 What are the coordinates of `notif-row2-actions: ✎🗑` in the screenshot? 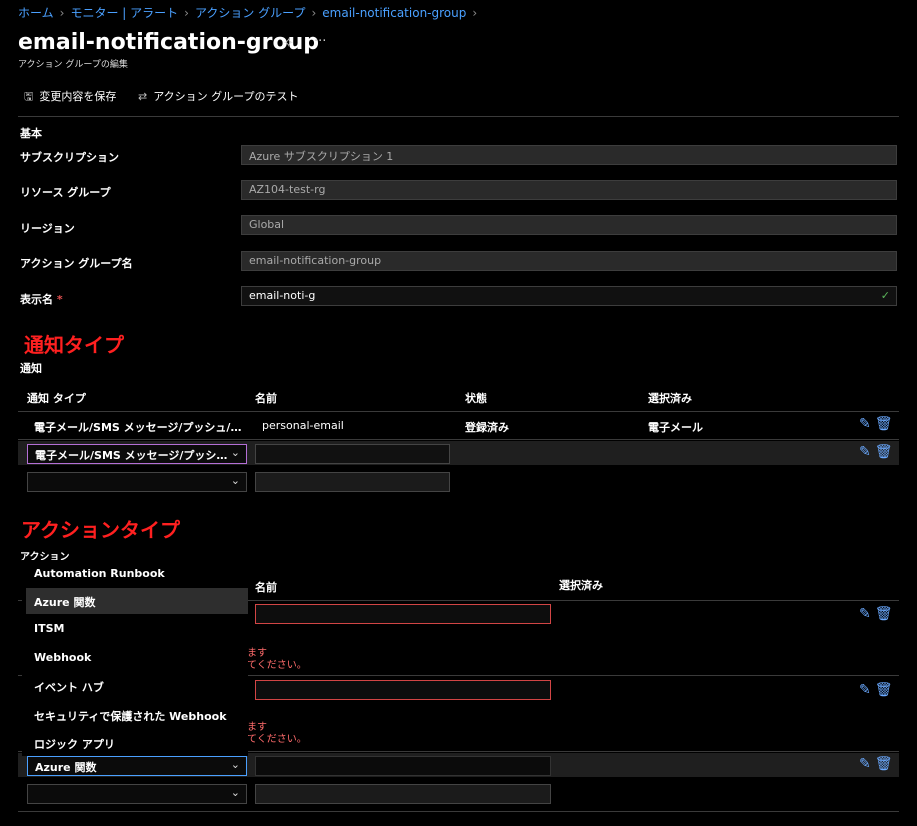 It's located at (878, 452).